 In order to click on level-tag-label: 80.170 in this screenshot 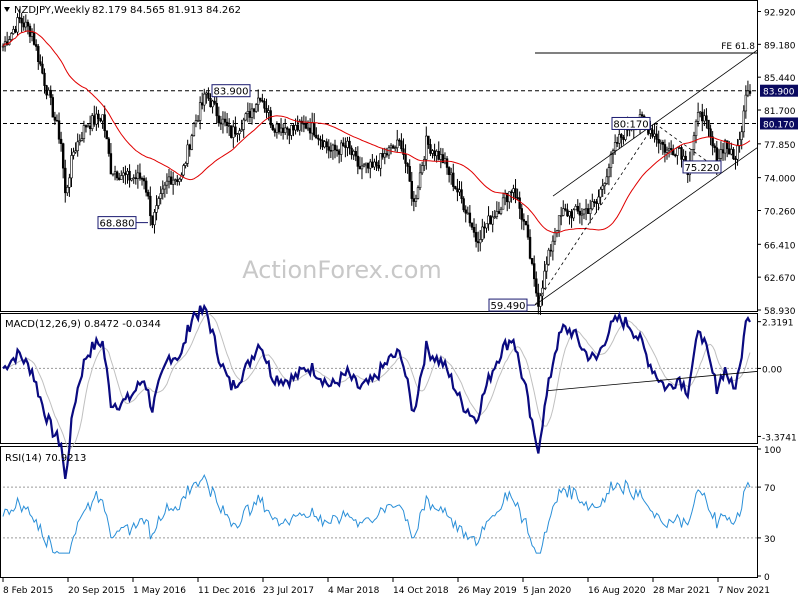, I will do `click(779, 125)`.